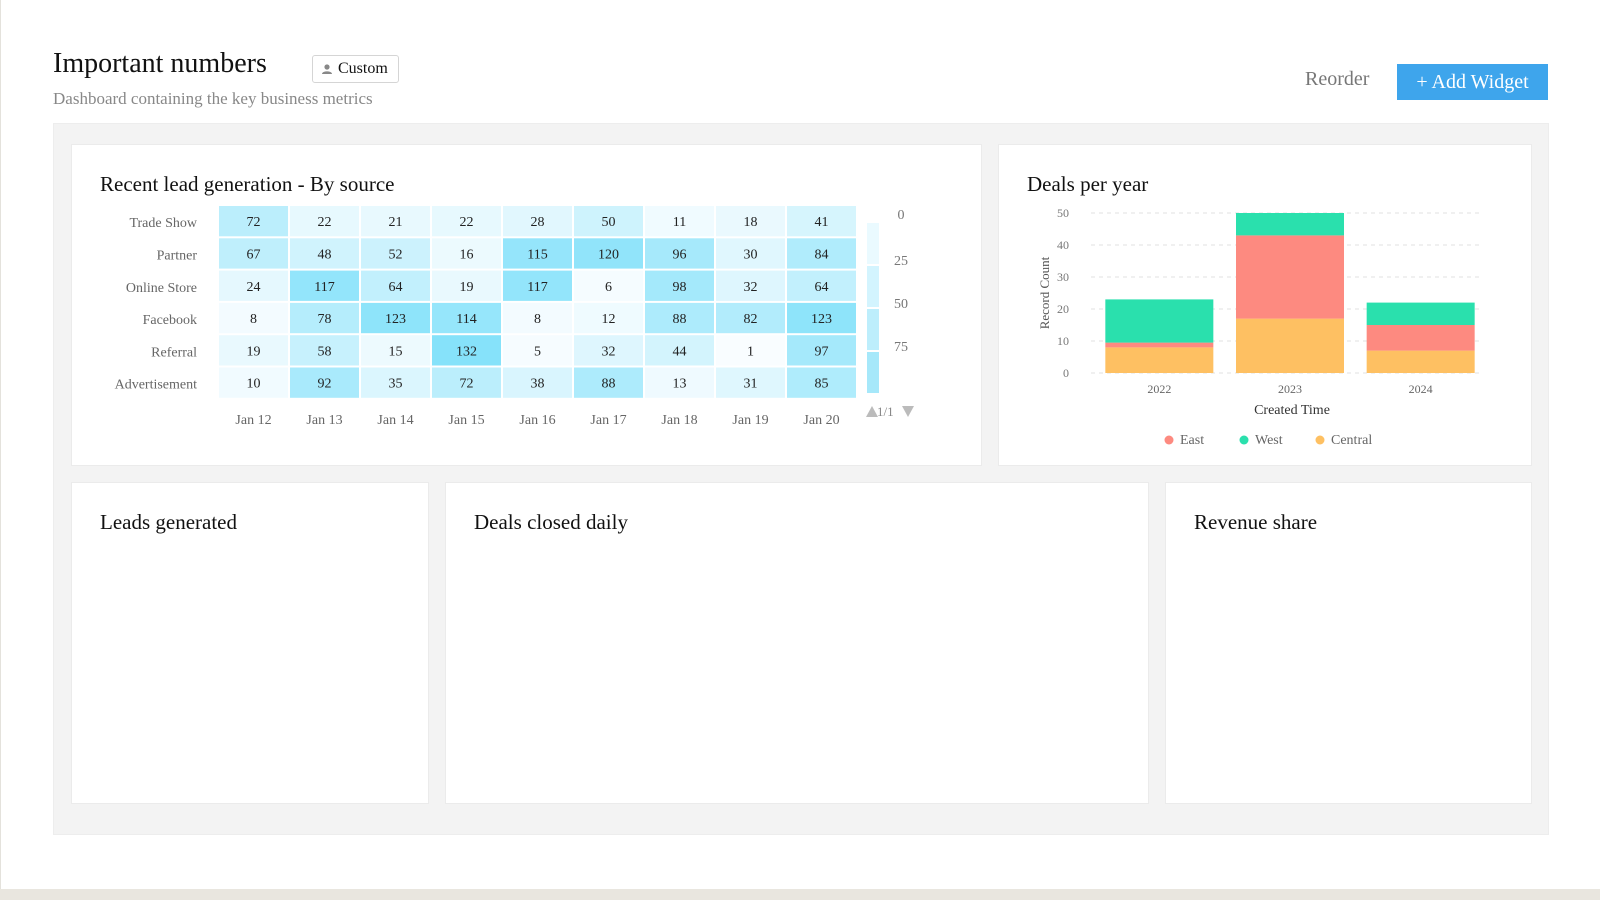  Describe the element at coordinates (680, 384) in the screenshot. I see `heatmap-cell-value: 13` at that location.